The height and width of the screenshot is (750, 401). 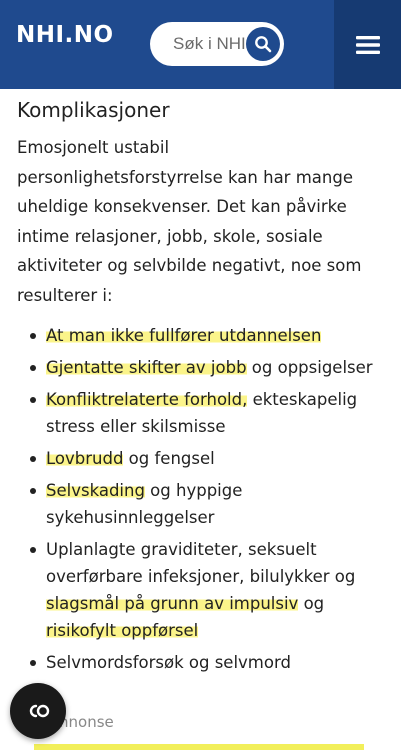 I want to click on site-header: NHI.NO, so click(x=200, y=44).